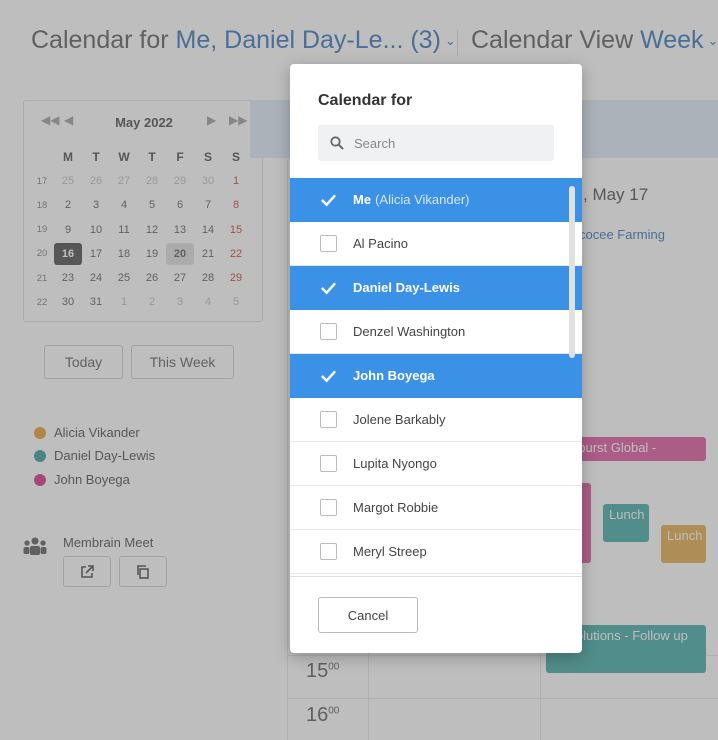 The image size is (718, 740). I want to click on person-option: Lupita Nyongo, so click(436, 464).